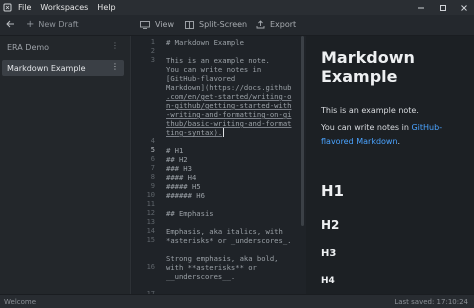 Image resolution: width=474 pixels, height=308 pixels. I want to click on export-icon, so click(260, 24).